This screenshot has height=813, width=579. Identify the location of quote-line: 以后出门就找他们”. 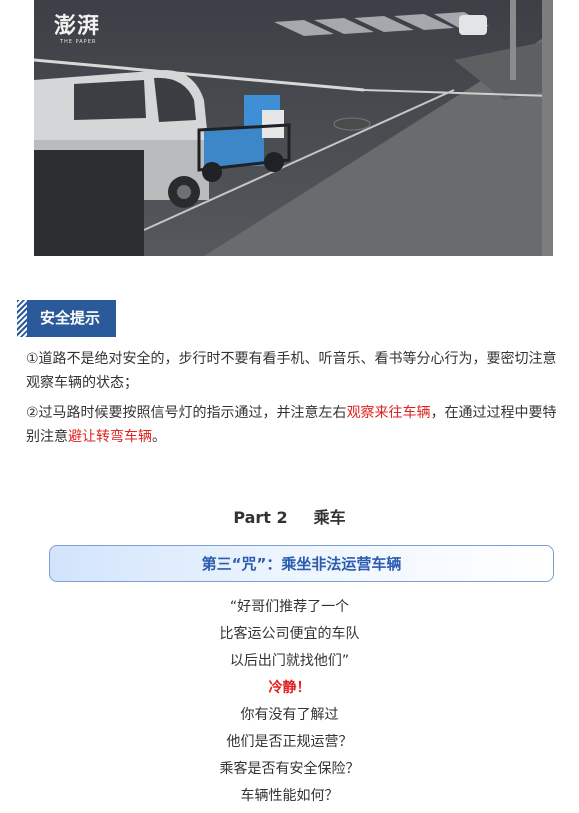
(289, 661).